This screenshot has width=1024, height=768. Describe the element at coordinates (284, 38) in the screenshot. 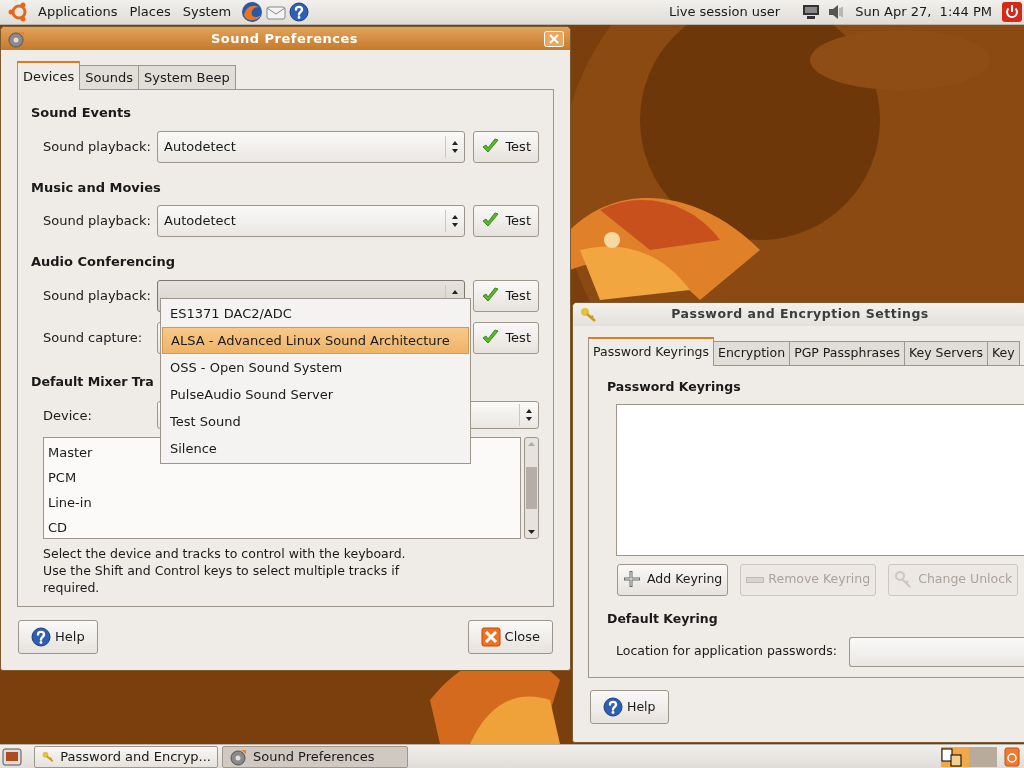

I see `window-title: Sound Preferences` at that location.